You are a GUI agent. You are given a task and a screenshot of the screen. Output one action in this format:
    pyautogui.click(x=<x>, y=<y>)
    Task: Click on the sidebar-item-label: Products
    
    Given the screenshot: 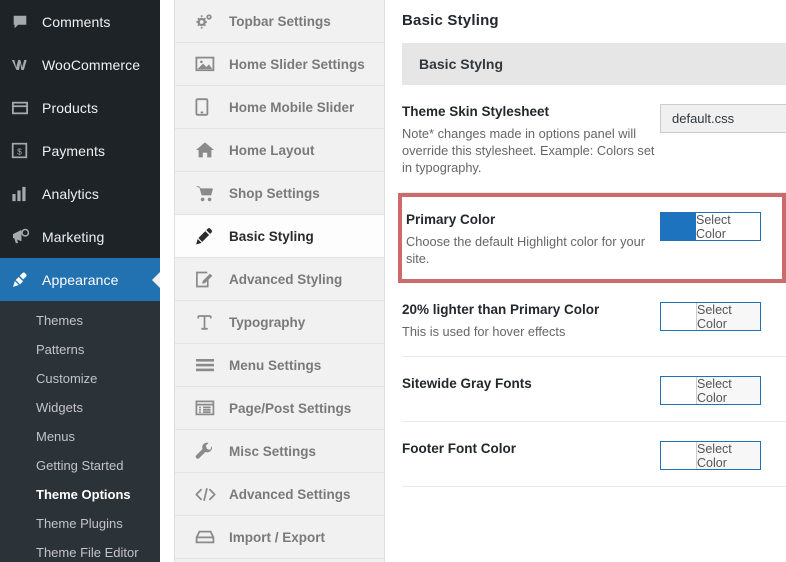 What is the action you would take?
    pyautogui.click(x=70, y=107)
    